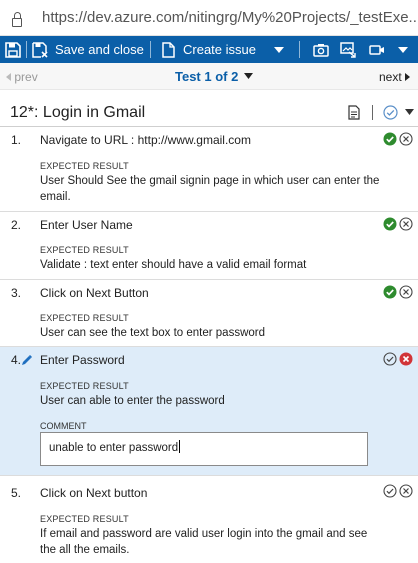 This screenshot has width=418, height=563. I want to click on step-action: Click on Next Button, so click(94, 293).